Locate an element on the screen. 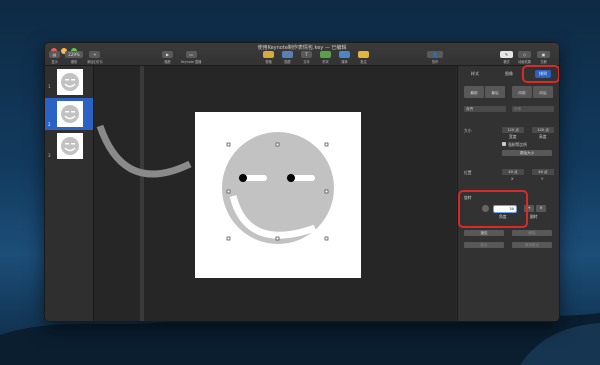  original-size-button: 原始大小 is located at coordinates (527, 153).